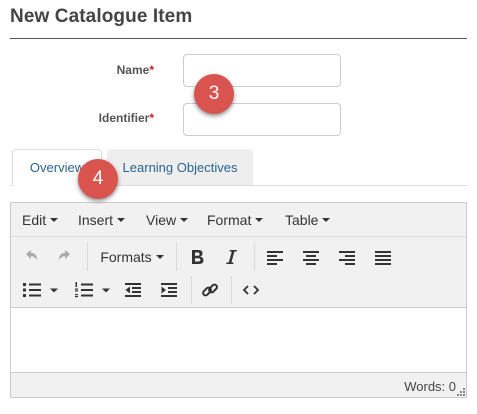  I want to click on menu-format: Format, so click(235, 220).